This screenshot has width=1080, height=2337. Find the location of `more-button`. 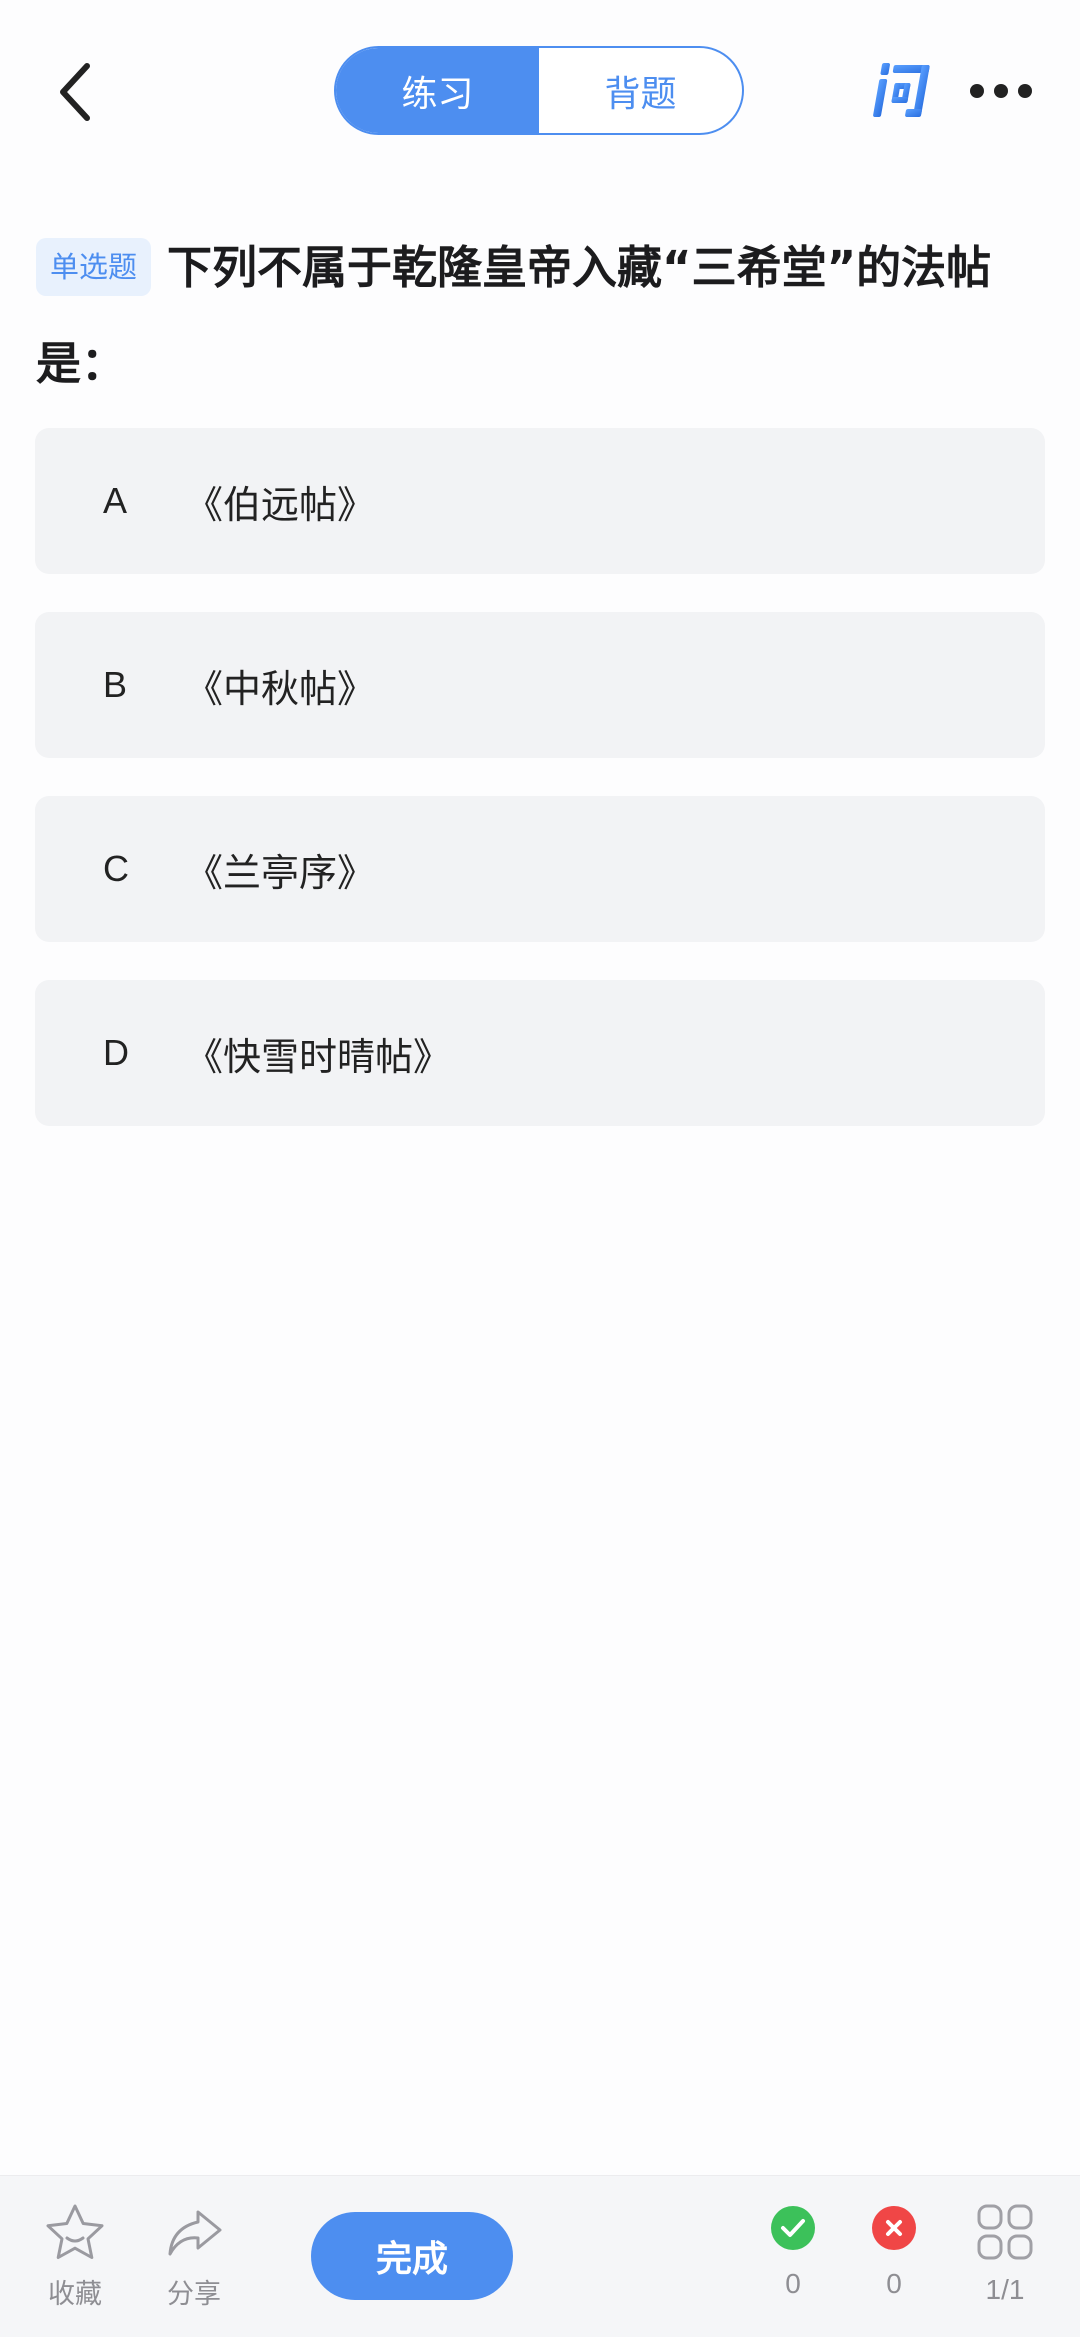

more-button is located at coordinates (1001, 91).